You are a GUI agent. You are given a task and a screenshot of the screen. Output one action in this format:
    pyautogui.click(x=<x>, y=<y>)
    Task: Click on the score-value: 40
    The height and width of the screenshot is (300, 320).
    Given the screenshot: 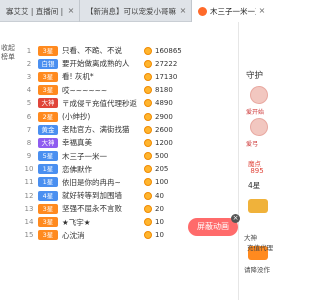 What is the action you would take?
    pyautogui.click(x=159, y=195)
    